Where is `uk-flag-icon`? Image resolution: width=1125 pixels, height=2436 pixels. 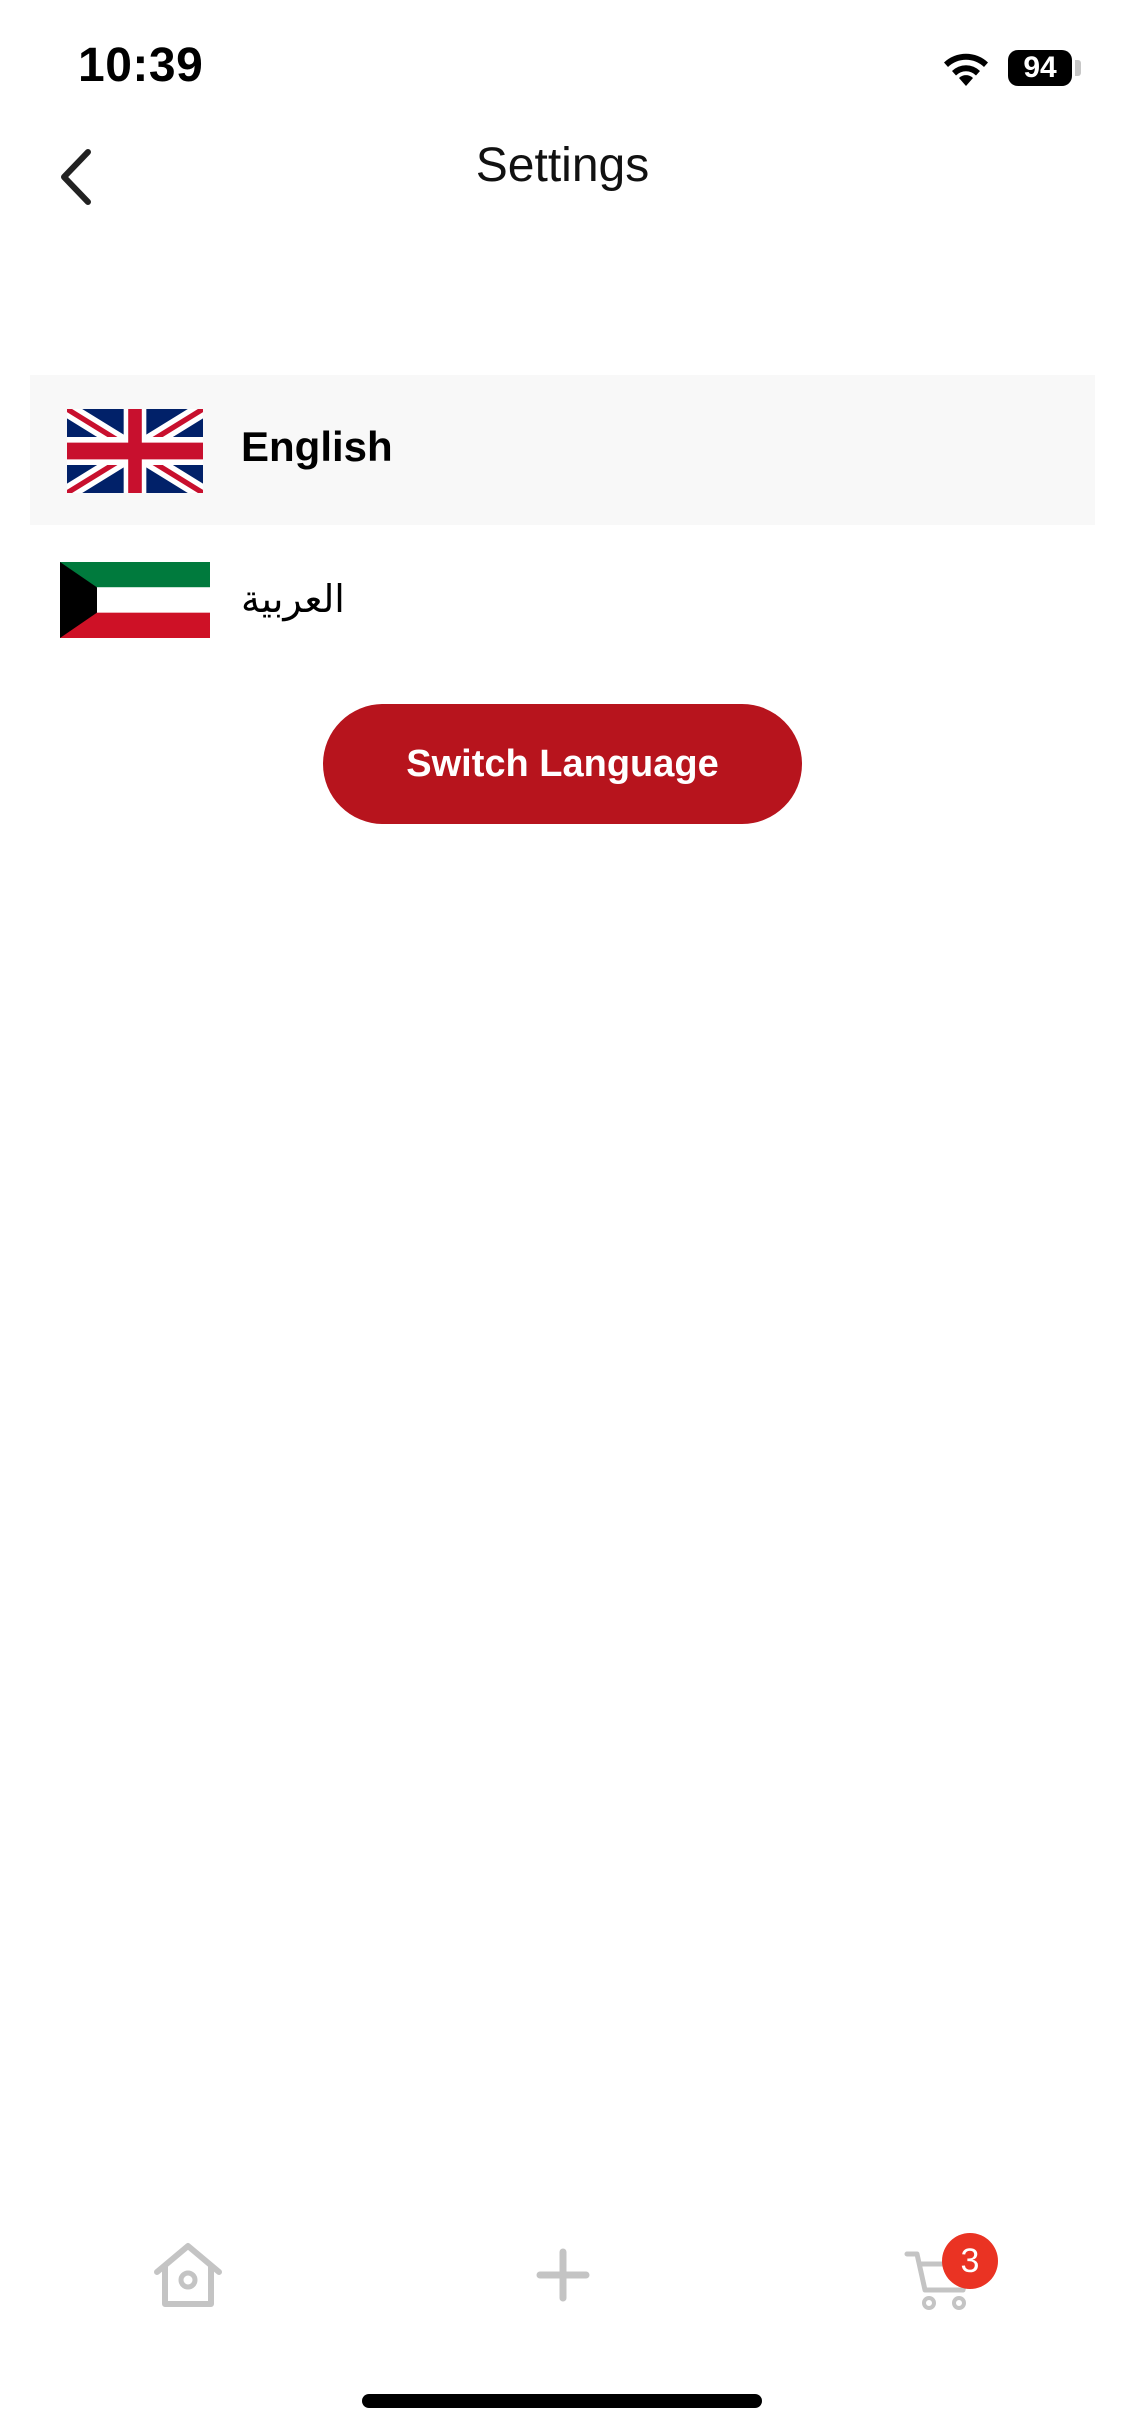 uk-flag-icon is located at coordinates (135, 451).